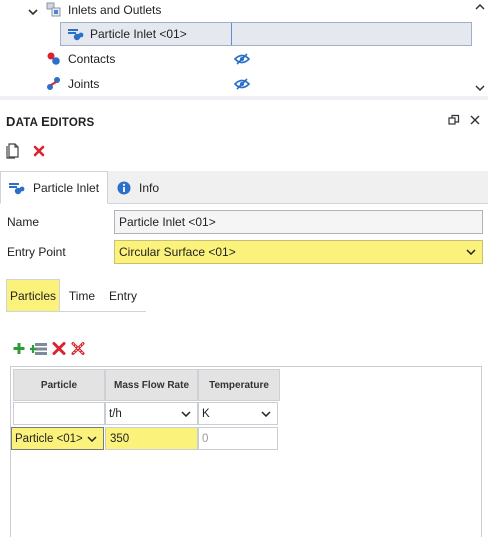 The width and height of the screenshot is (488, 537). I want to click on entry-point-value: Circular Surface <01>, so click(177, 252).